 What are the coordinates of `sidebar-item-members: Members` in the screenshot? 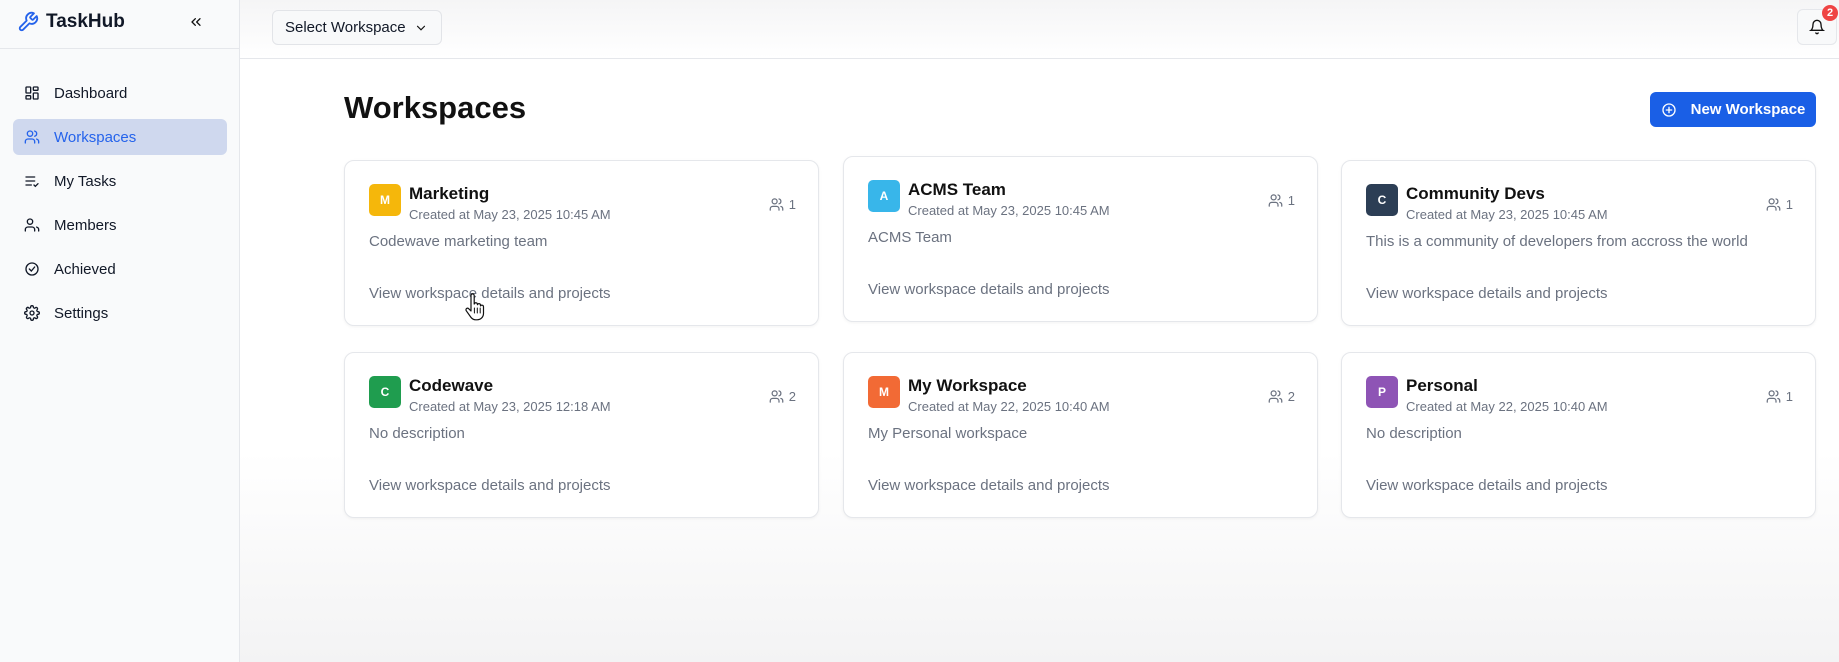 It's located at (120, 225).